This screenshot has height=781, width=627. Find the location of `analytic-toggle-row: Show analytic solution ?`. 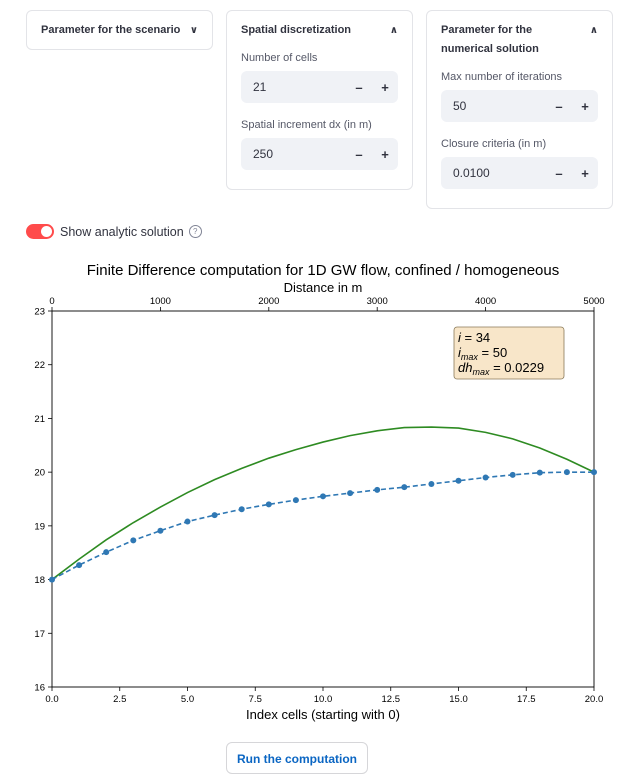

analytic-toggle-row: Show analytic solution ? is located at coordinates (114, 231).